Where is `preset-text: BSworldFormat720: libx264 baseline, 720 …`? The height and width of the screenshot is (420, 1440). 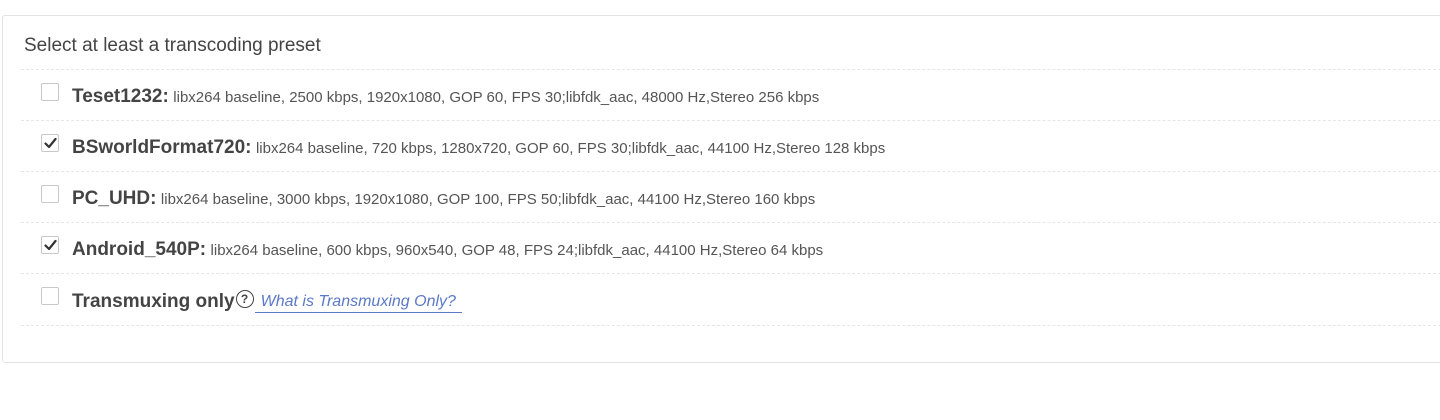
preset-text: BSworldFormat720: libx264 baseline, 720 … is located at coordinates (478, 148).